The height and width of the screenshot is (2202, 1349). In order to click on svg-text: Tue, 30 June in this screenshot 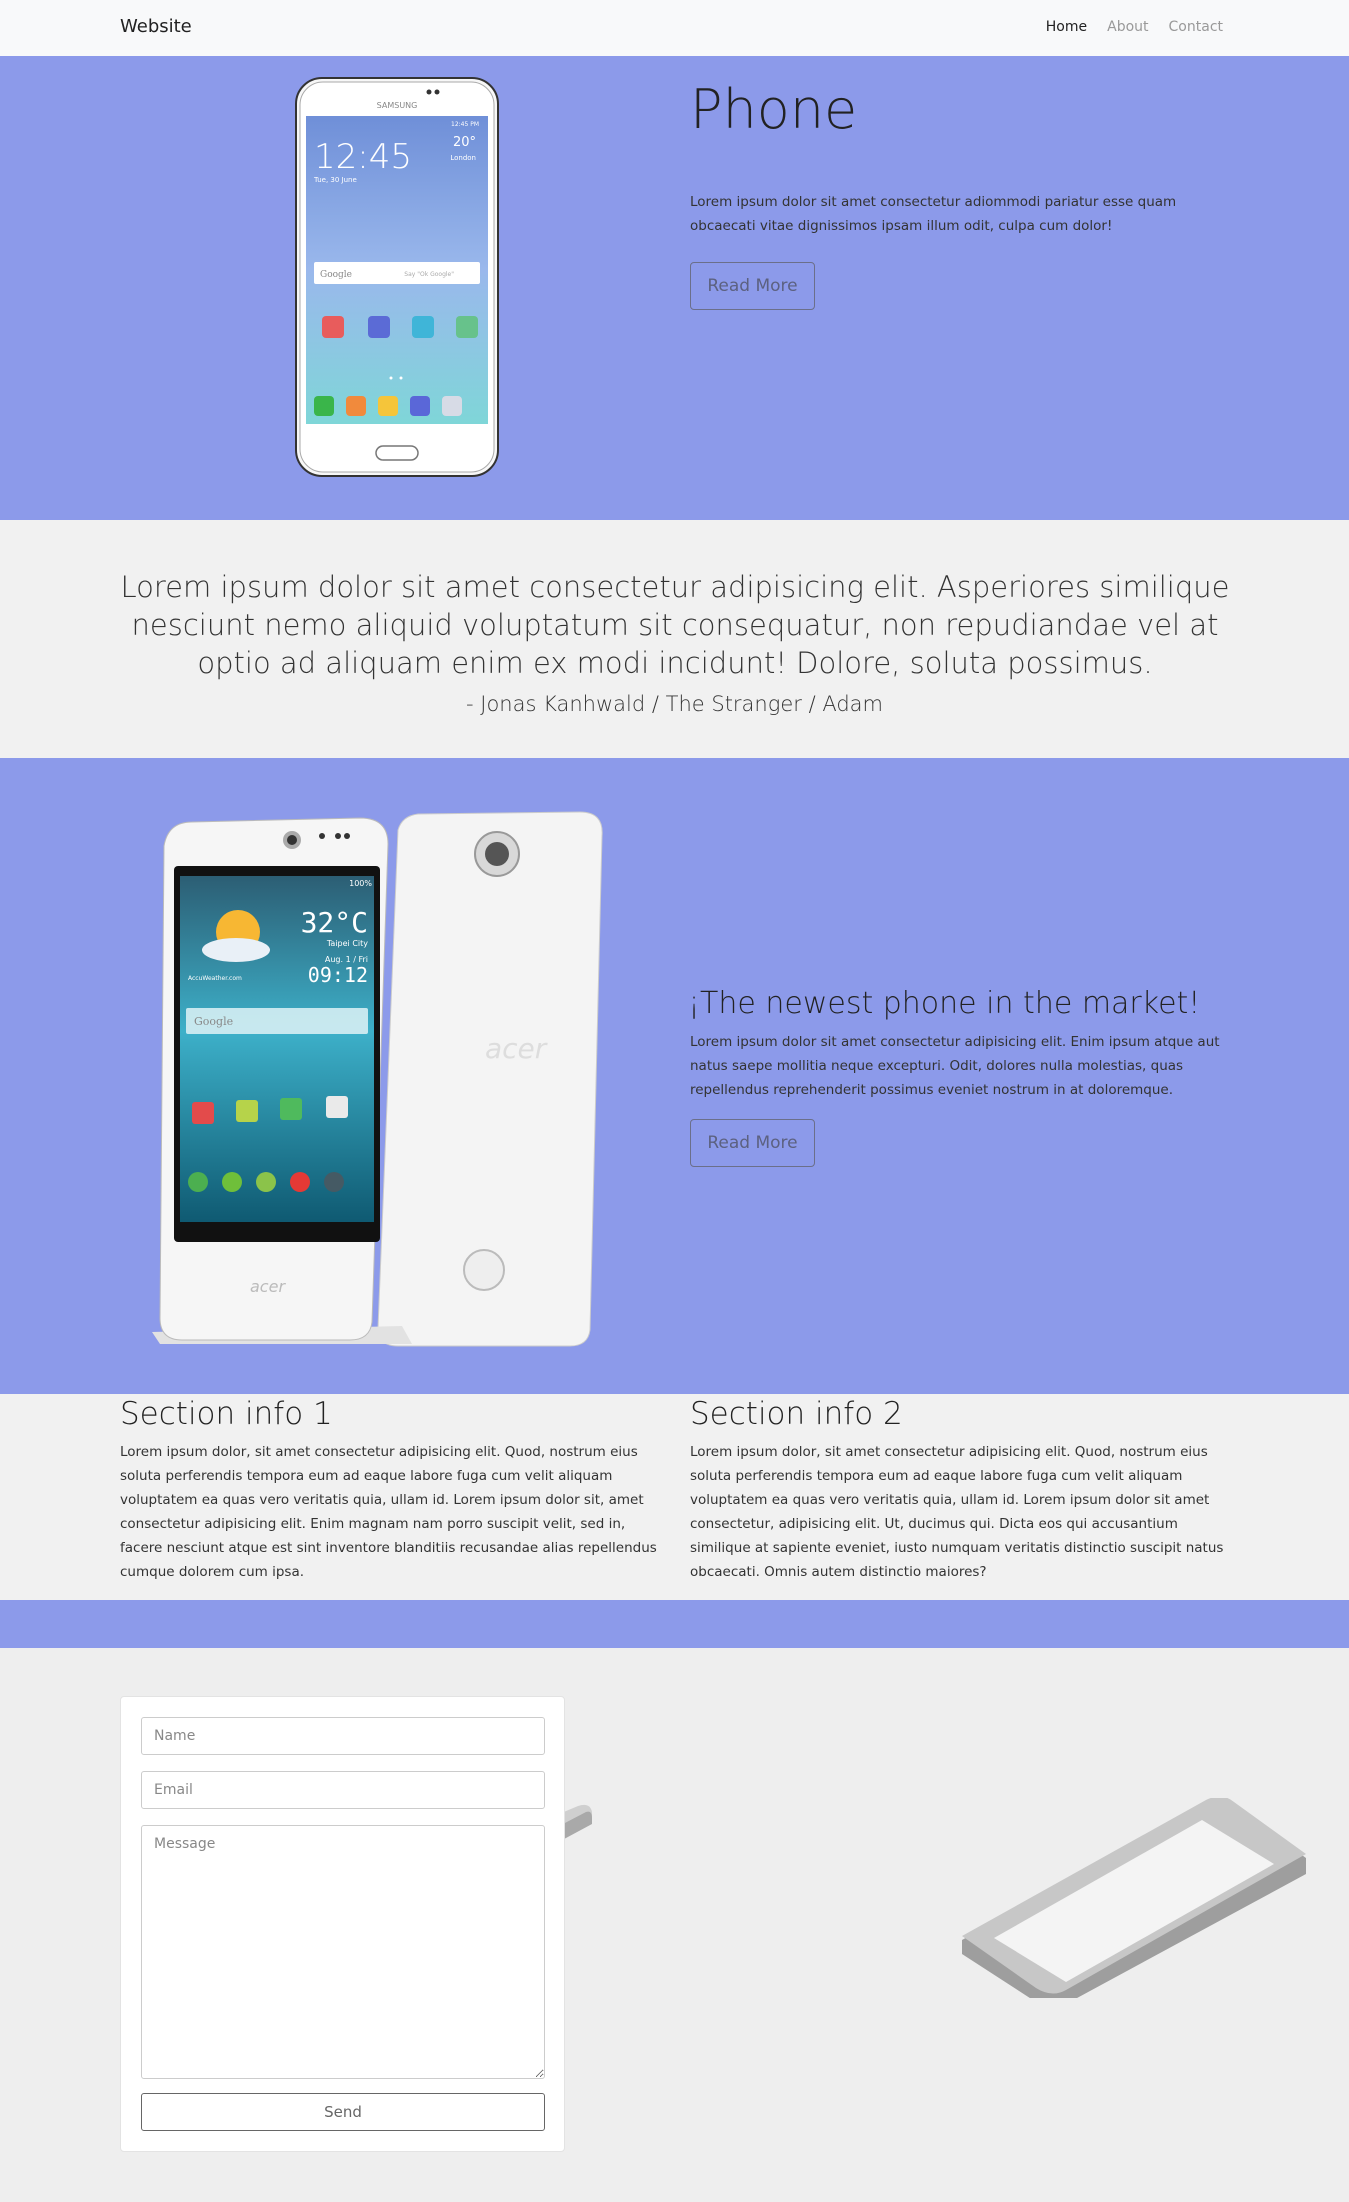, I will do `click(335, 180)`.